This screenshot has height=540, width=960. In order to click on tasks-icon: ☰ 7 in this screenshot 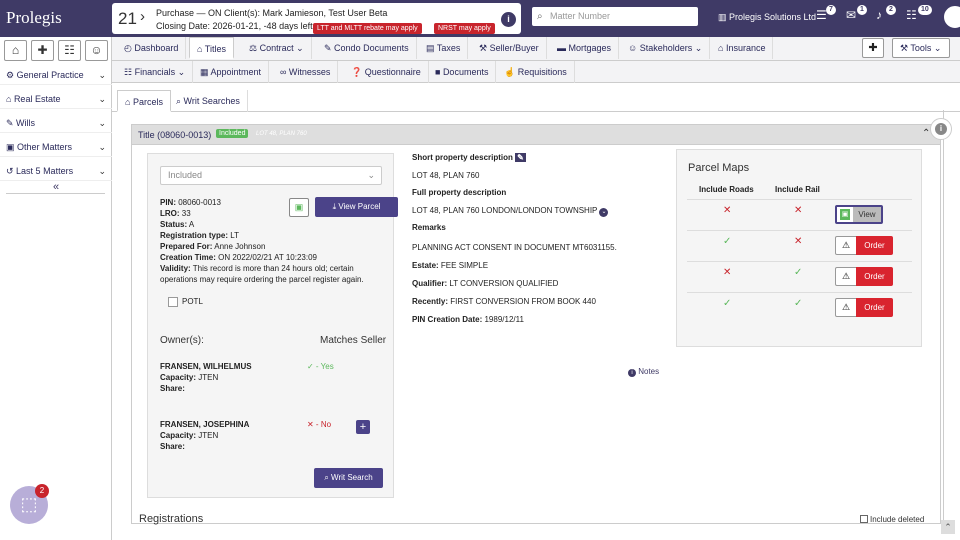, I will do `click(826, 16)`.